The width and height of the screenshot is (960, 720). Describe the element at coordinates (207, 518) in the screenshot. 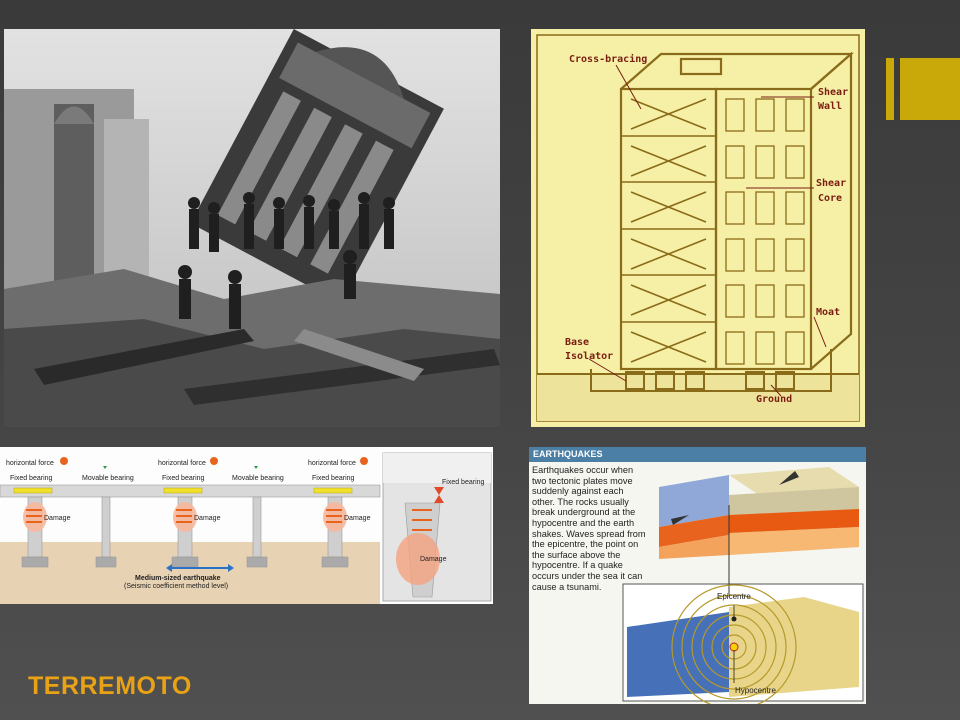

I see `label-damage-2: Damage` at that location.